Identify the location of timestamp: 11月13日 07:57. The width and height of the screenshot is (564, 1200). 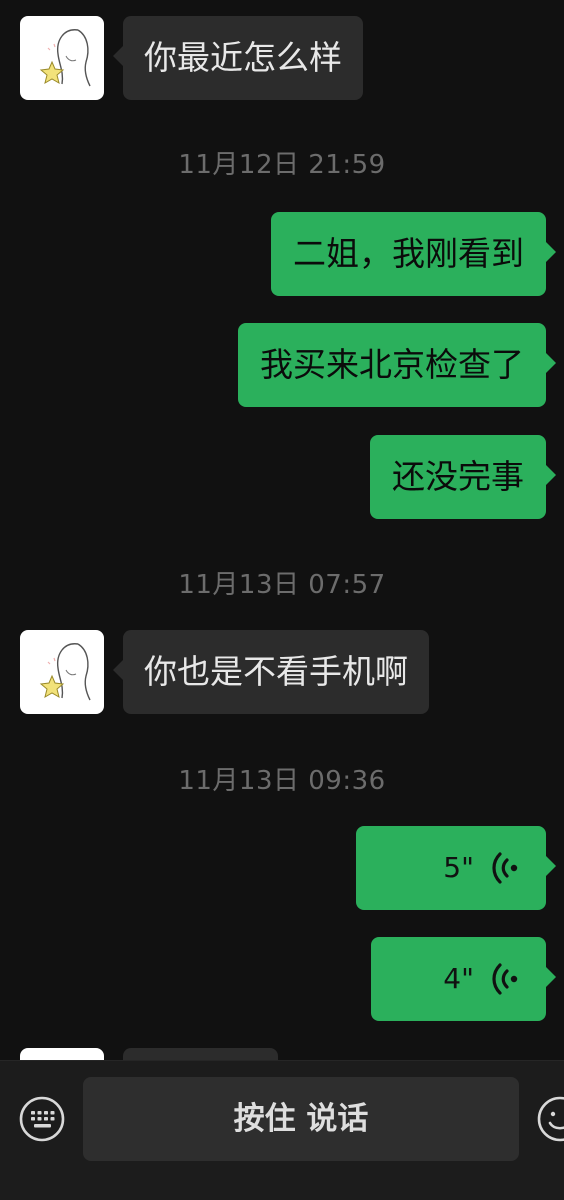
(282, 585).